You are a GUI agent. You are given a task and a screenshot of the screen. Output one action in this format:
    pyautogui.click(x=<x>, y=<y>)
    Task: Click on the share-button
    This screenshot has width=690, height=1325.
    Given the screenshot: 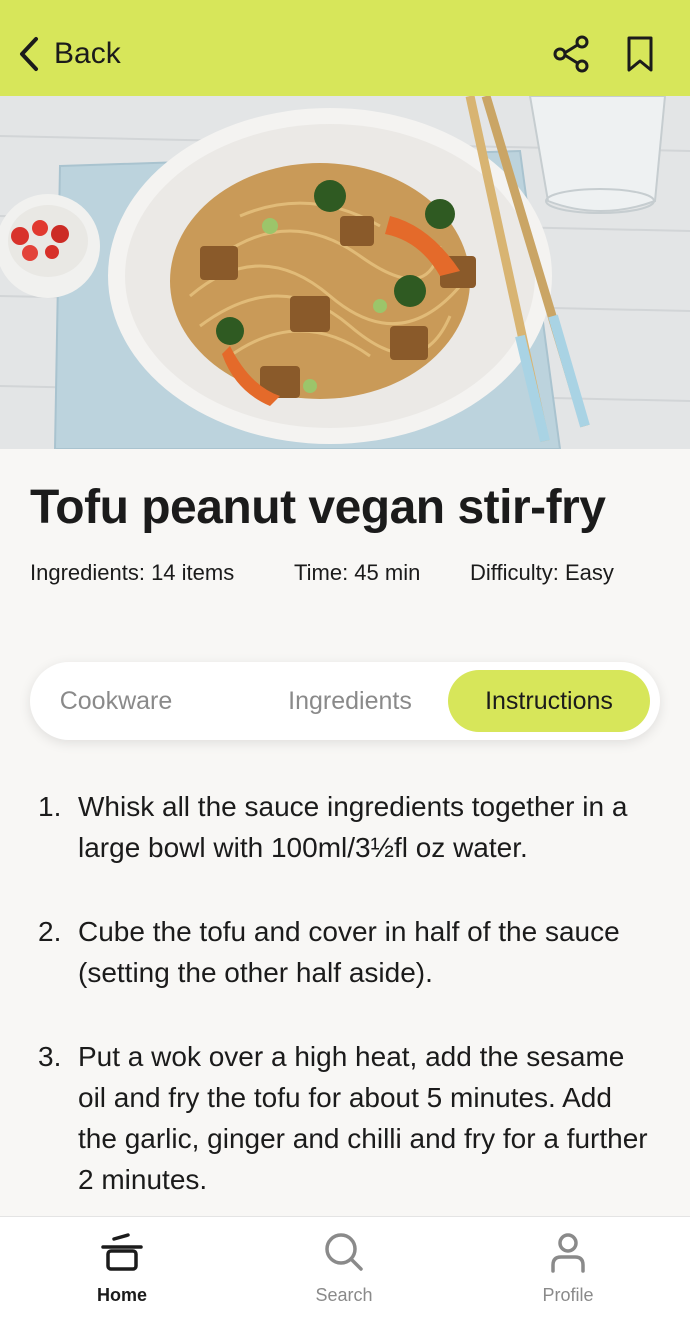 What is the action you would take?
    pyautogui.click(x=571, y=54)
    